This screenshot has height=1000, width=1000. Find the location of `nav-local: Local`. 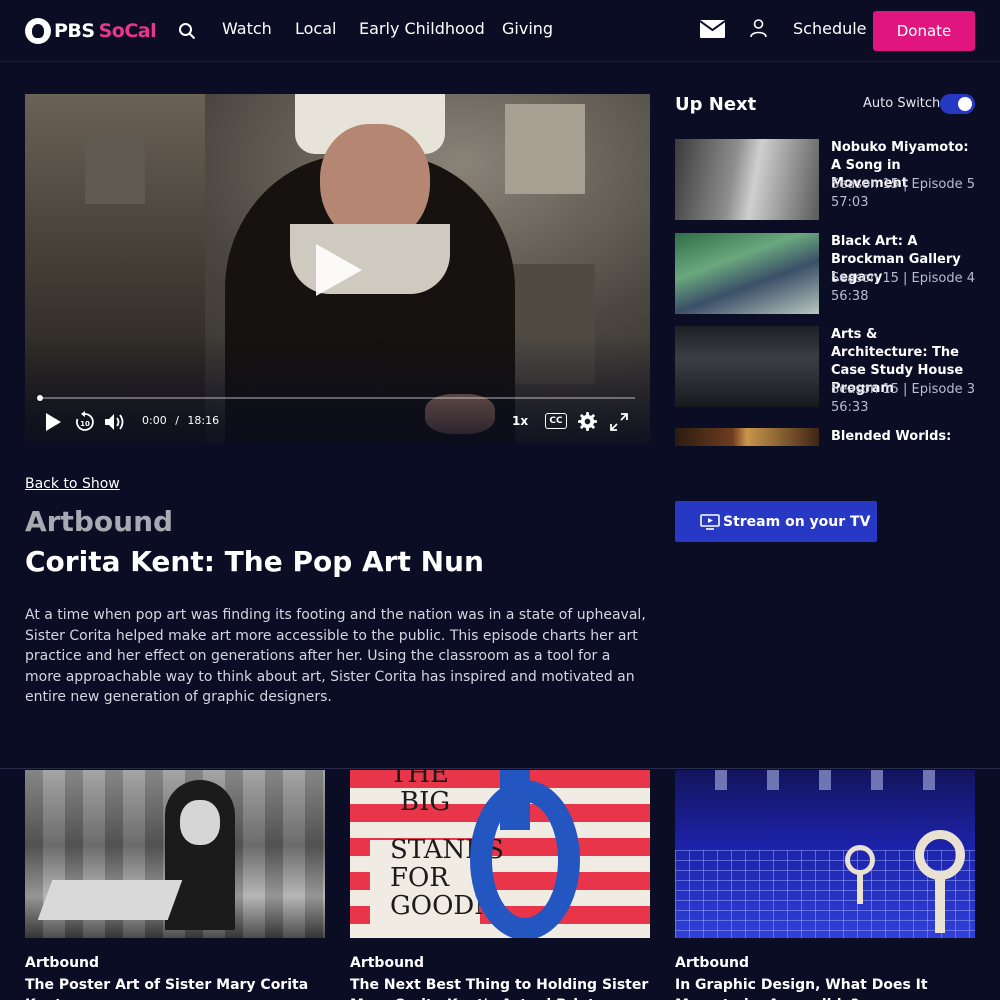

nav-local: Local is located at coordinates (315, 28).